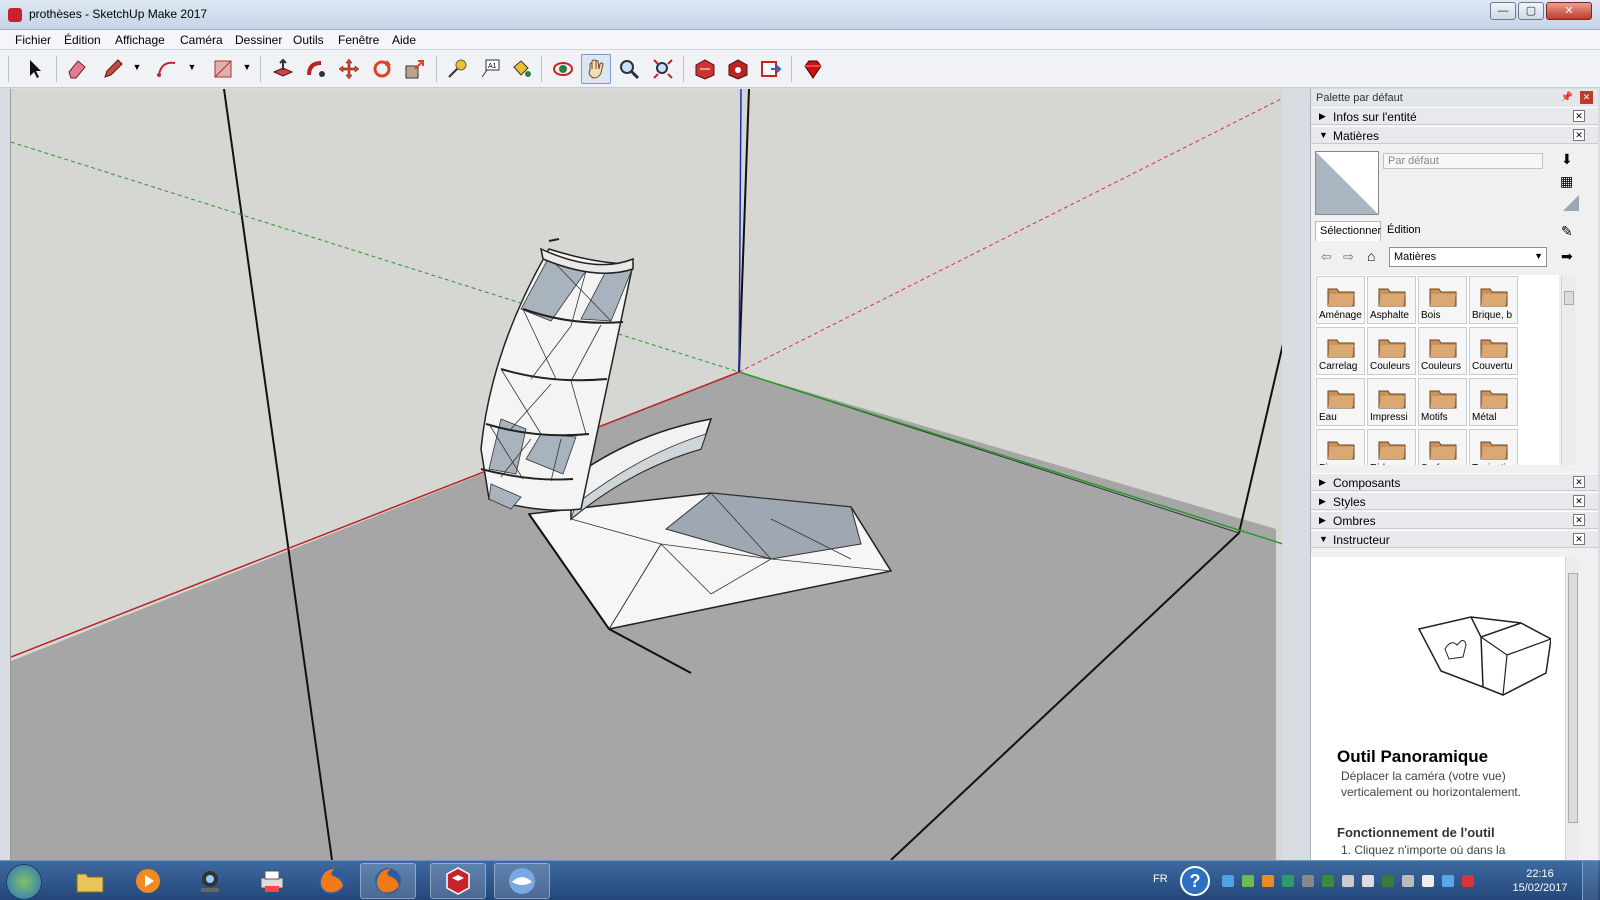  Describe the element at coordinates (596, 69) in the screenshot. I see `pan-icon` at that location.